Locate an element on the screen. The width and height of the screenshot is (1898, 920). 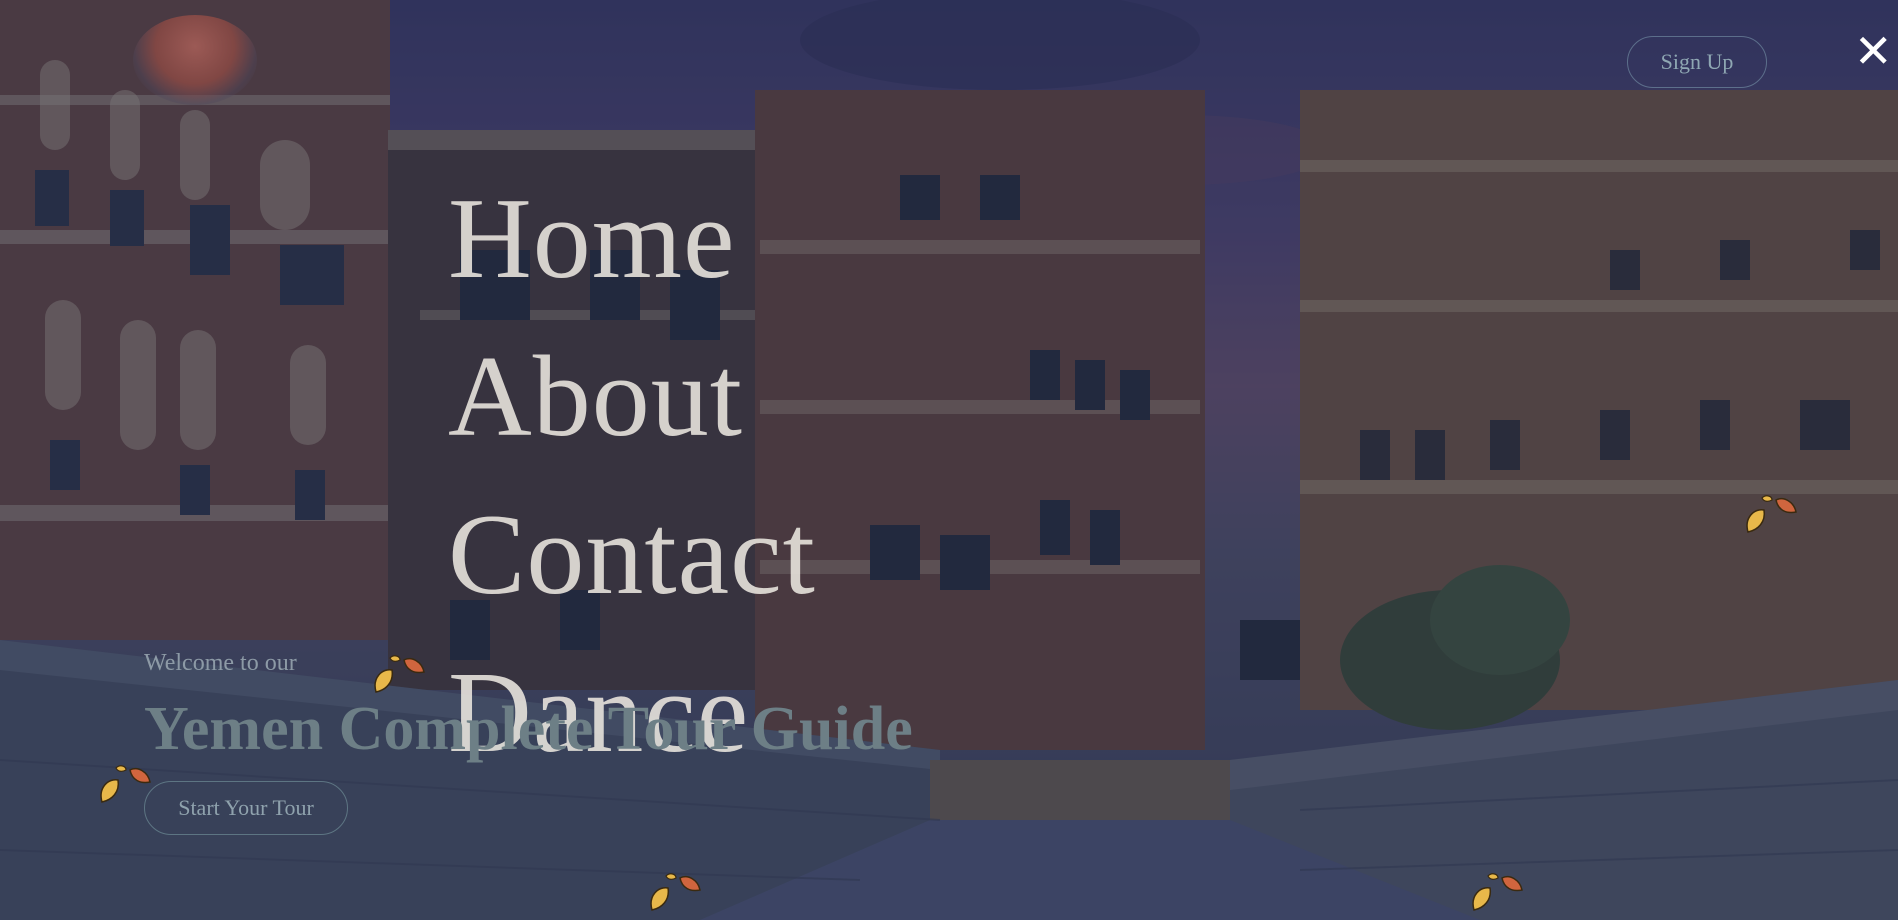
hero-welcome-text: Welcome to our is located at coordinates (220, 663).